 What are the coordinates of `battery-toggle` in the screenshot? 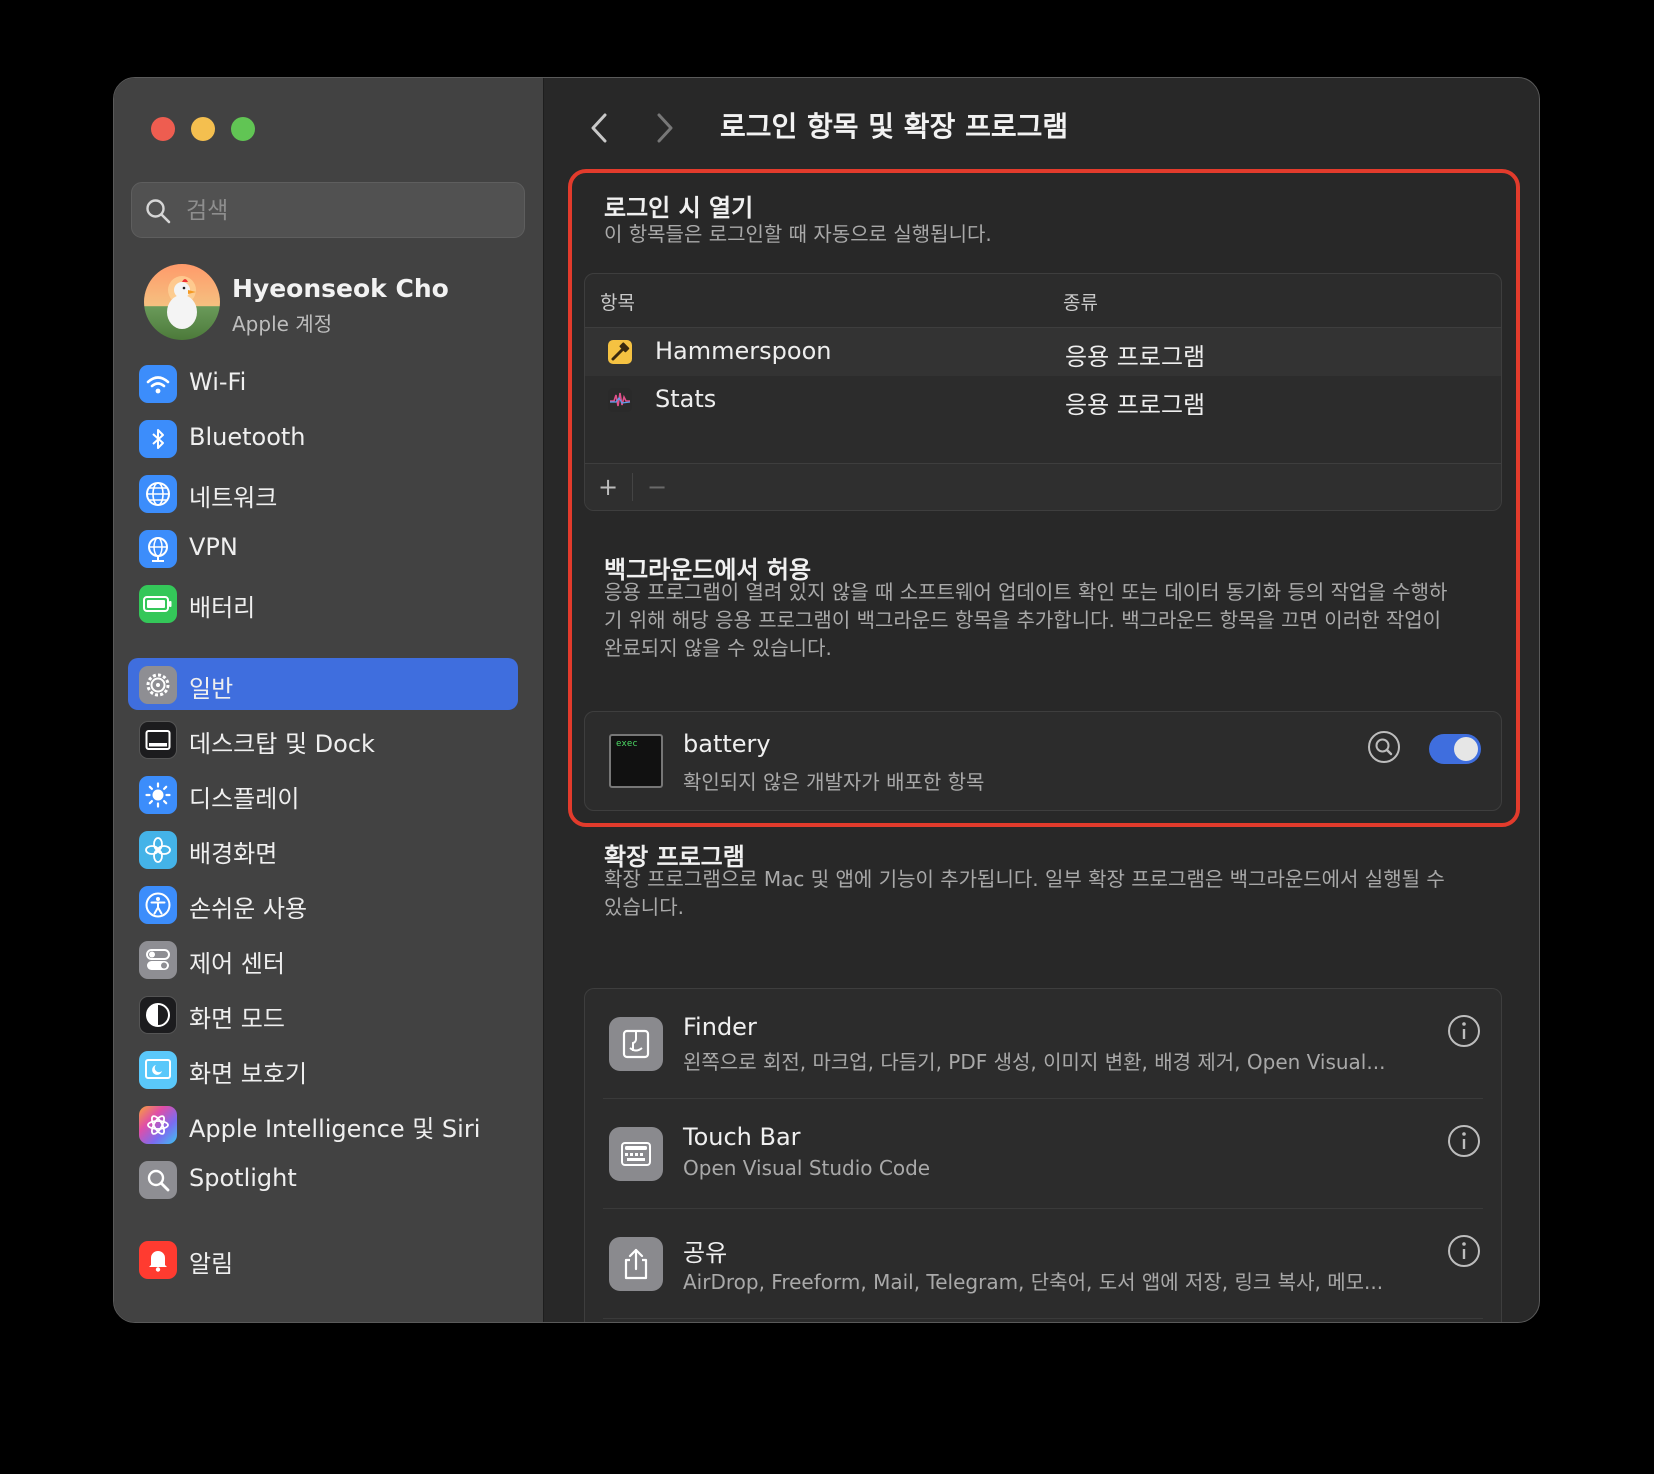 It's located at (1455, 749).